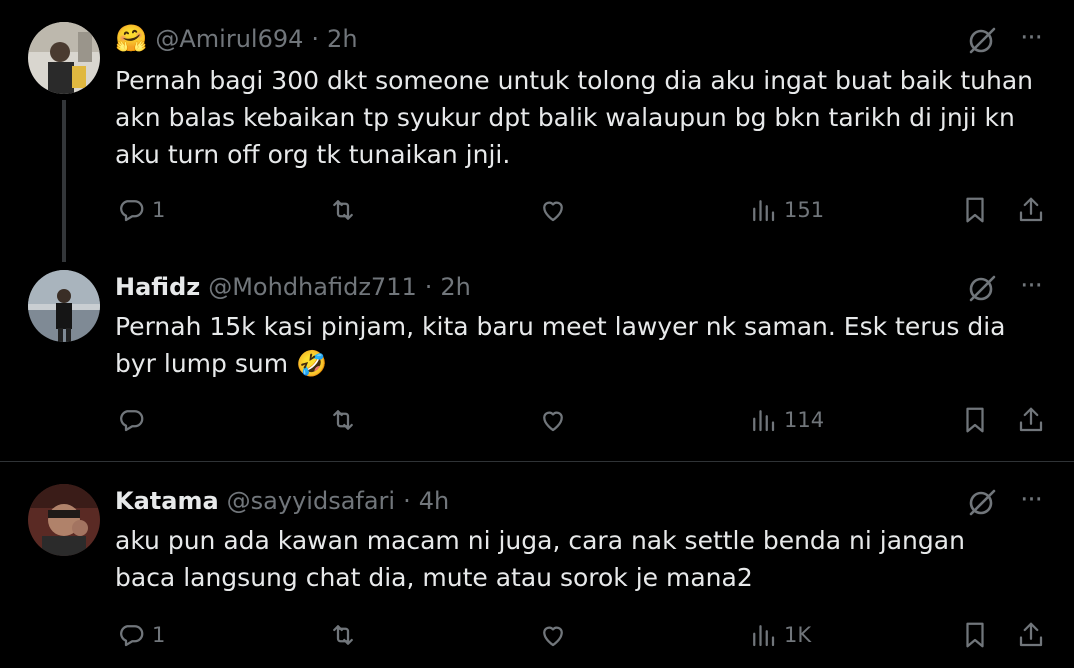  Describe the element at coordinates (131, 39) in the screenshot. I see `display-name-emoji: 🤗` at that location.